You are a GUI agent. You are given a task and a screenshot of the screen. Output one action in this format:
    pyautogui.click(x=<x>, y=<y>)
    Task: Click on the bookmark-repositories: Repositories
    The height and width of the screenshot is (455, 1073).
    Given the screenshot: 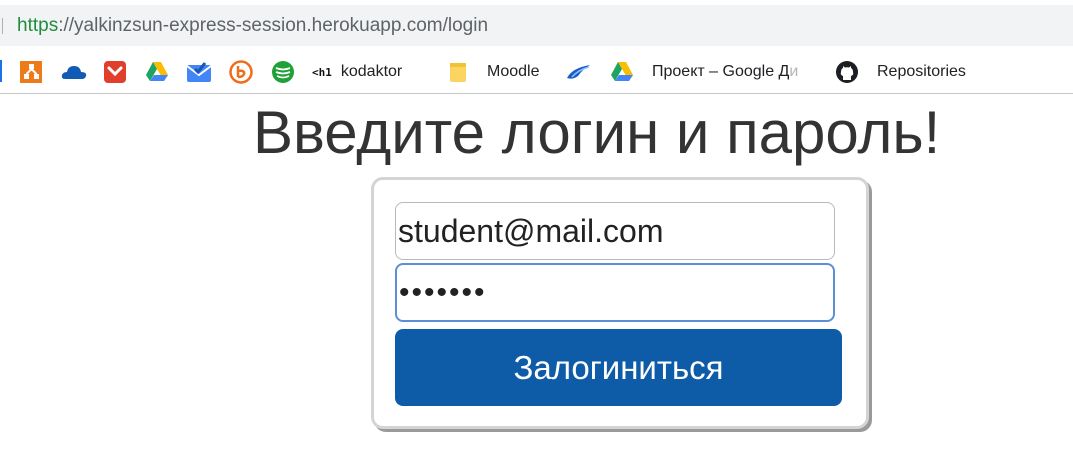 What is the action you would take?
    pyautogui.click(x=900, y=72)
    